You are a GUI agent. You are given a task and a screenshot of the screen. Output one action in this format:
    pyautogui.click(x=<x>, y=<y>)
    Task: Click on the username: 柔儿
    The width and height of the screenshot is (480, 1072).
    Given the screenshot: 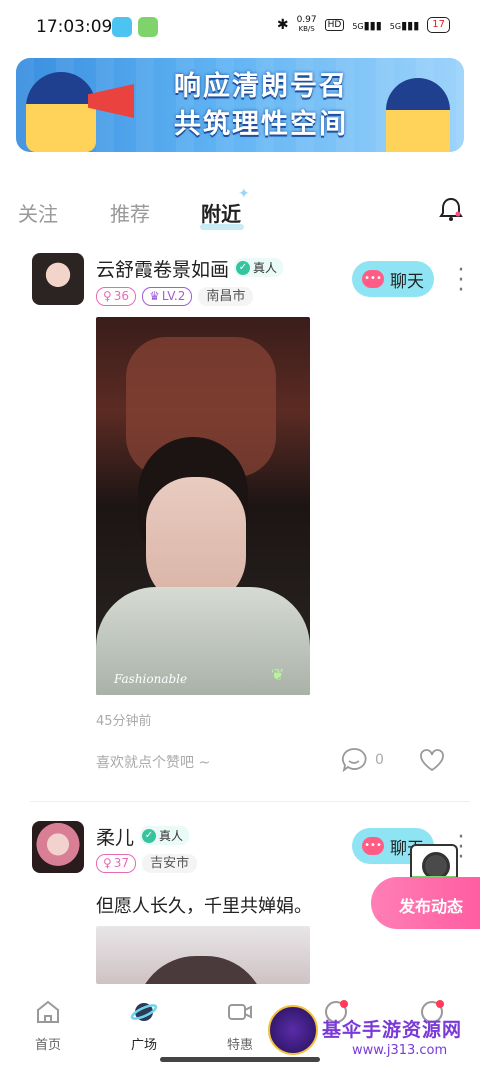 What is the action you would take?
    pyautogui.click(x=115, y=836)
    